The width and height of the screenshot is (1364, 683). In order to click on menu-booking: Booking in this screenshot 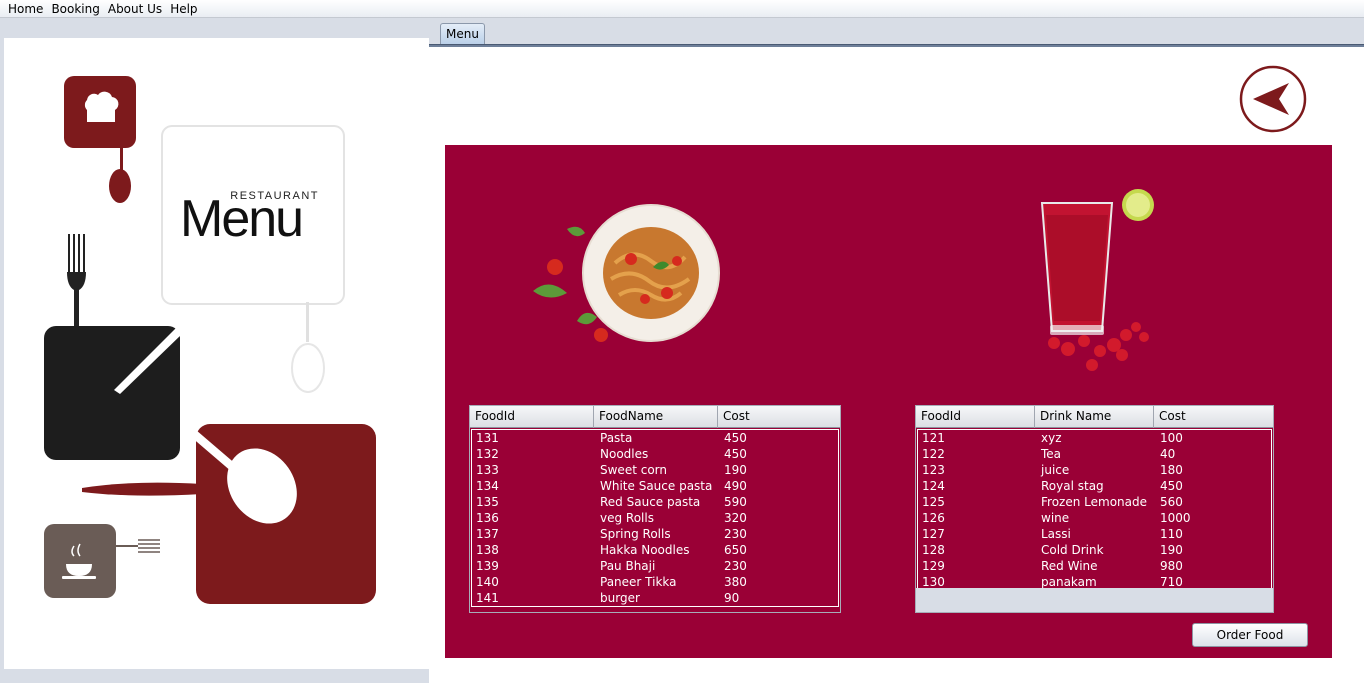, I will do `click(75, 9)`.